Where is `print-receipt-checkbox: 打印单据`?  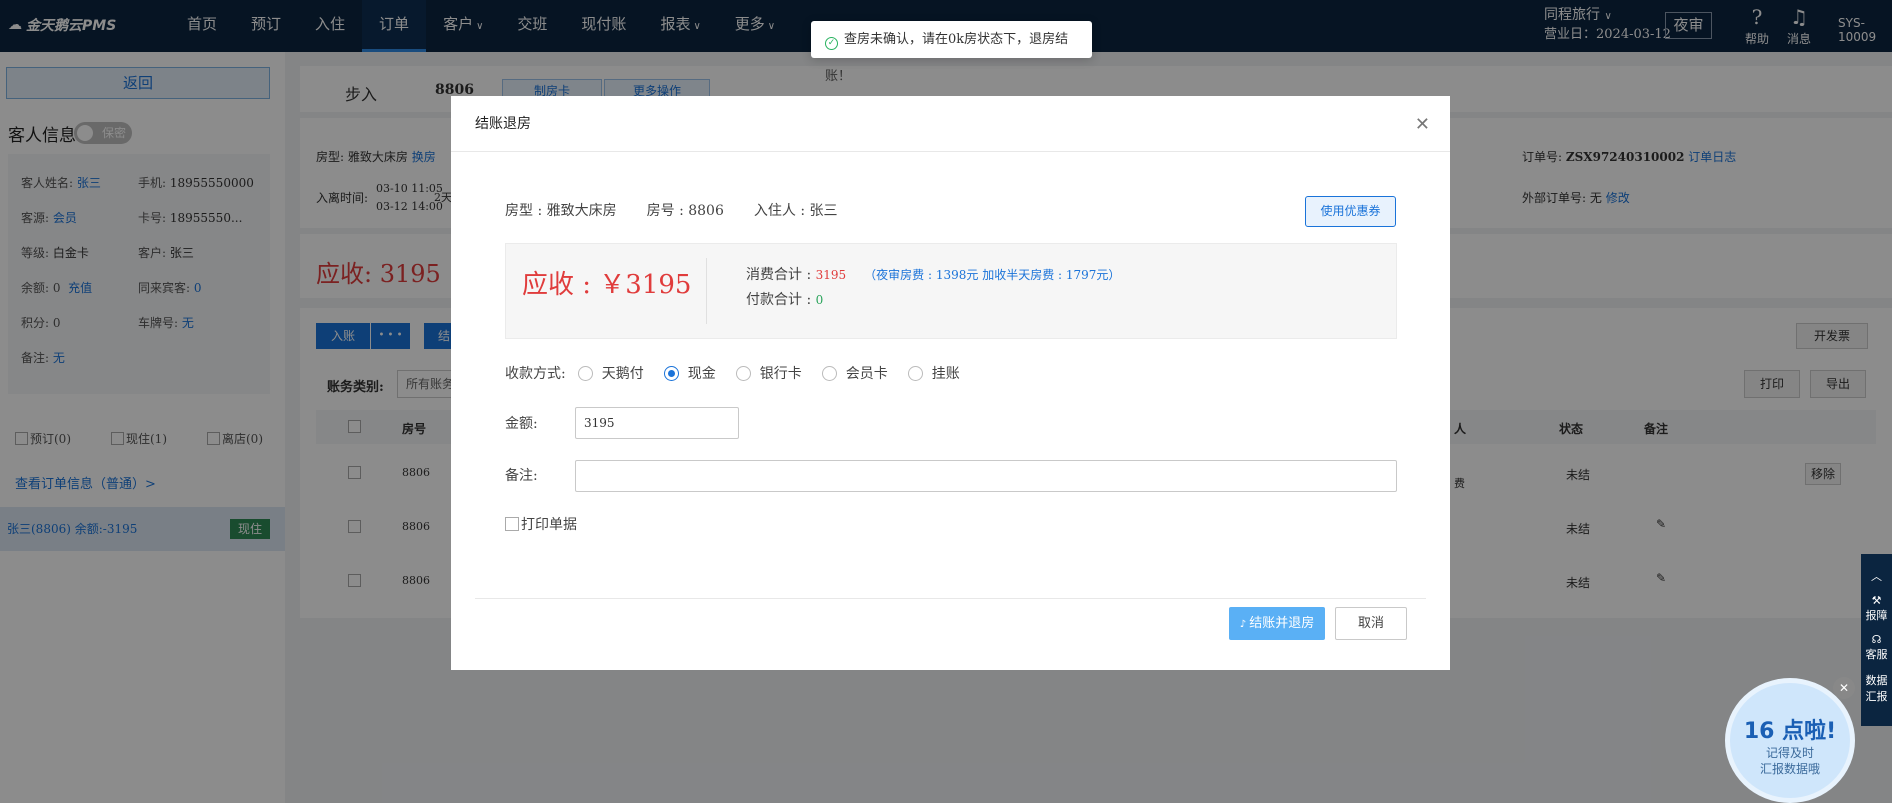 print-receipt-checkbox: 打印单据 is located at coordinates (541, 524).